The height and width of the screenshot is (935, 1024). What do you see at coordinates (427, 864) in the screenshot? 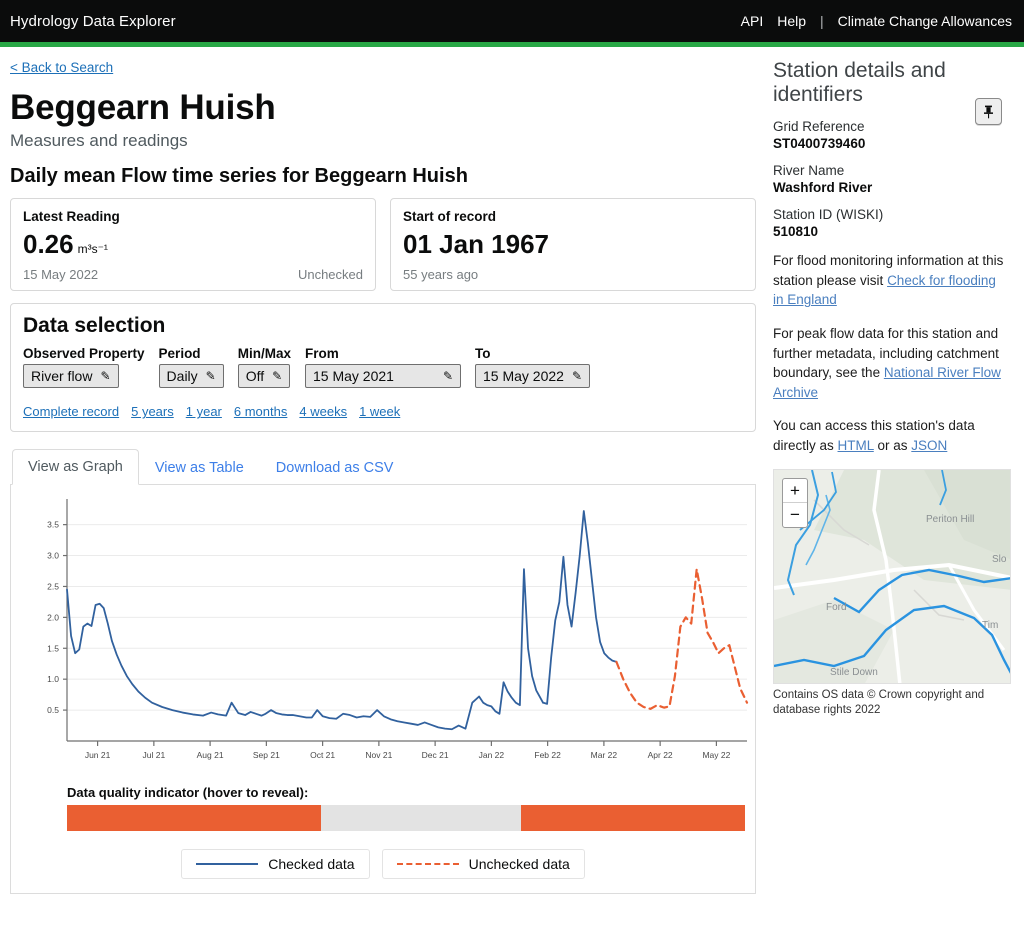
I see `legend-swatch-dashed-icon` at bounding box center [427, 864].